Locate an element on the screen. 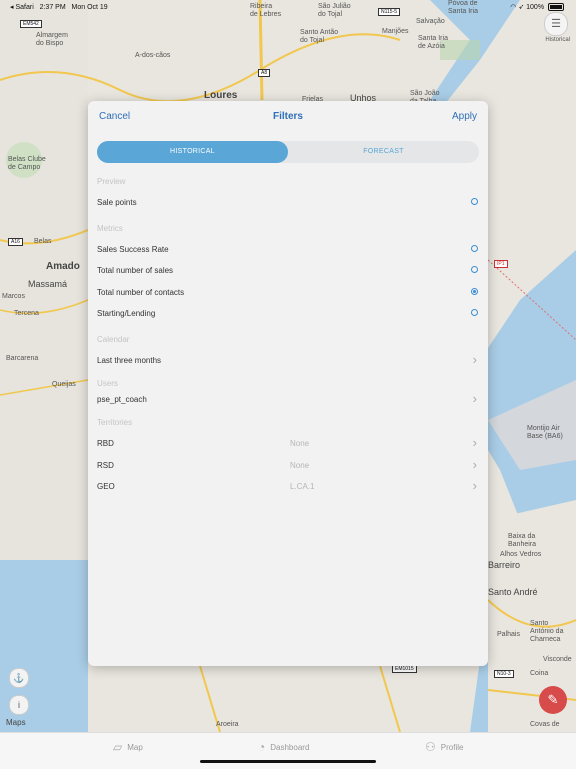 The height and width of the screenshot is (769, 576). dashboard-icon: ◔ is located at coordinates (262, 747).